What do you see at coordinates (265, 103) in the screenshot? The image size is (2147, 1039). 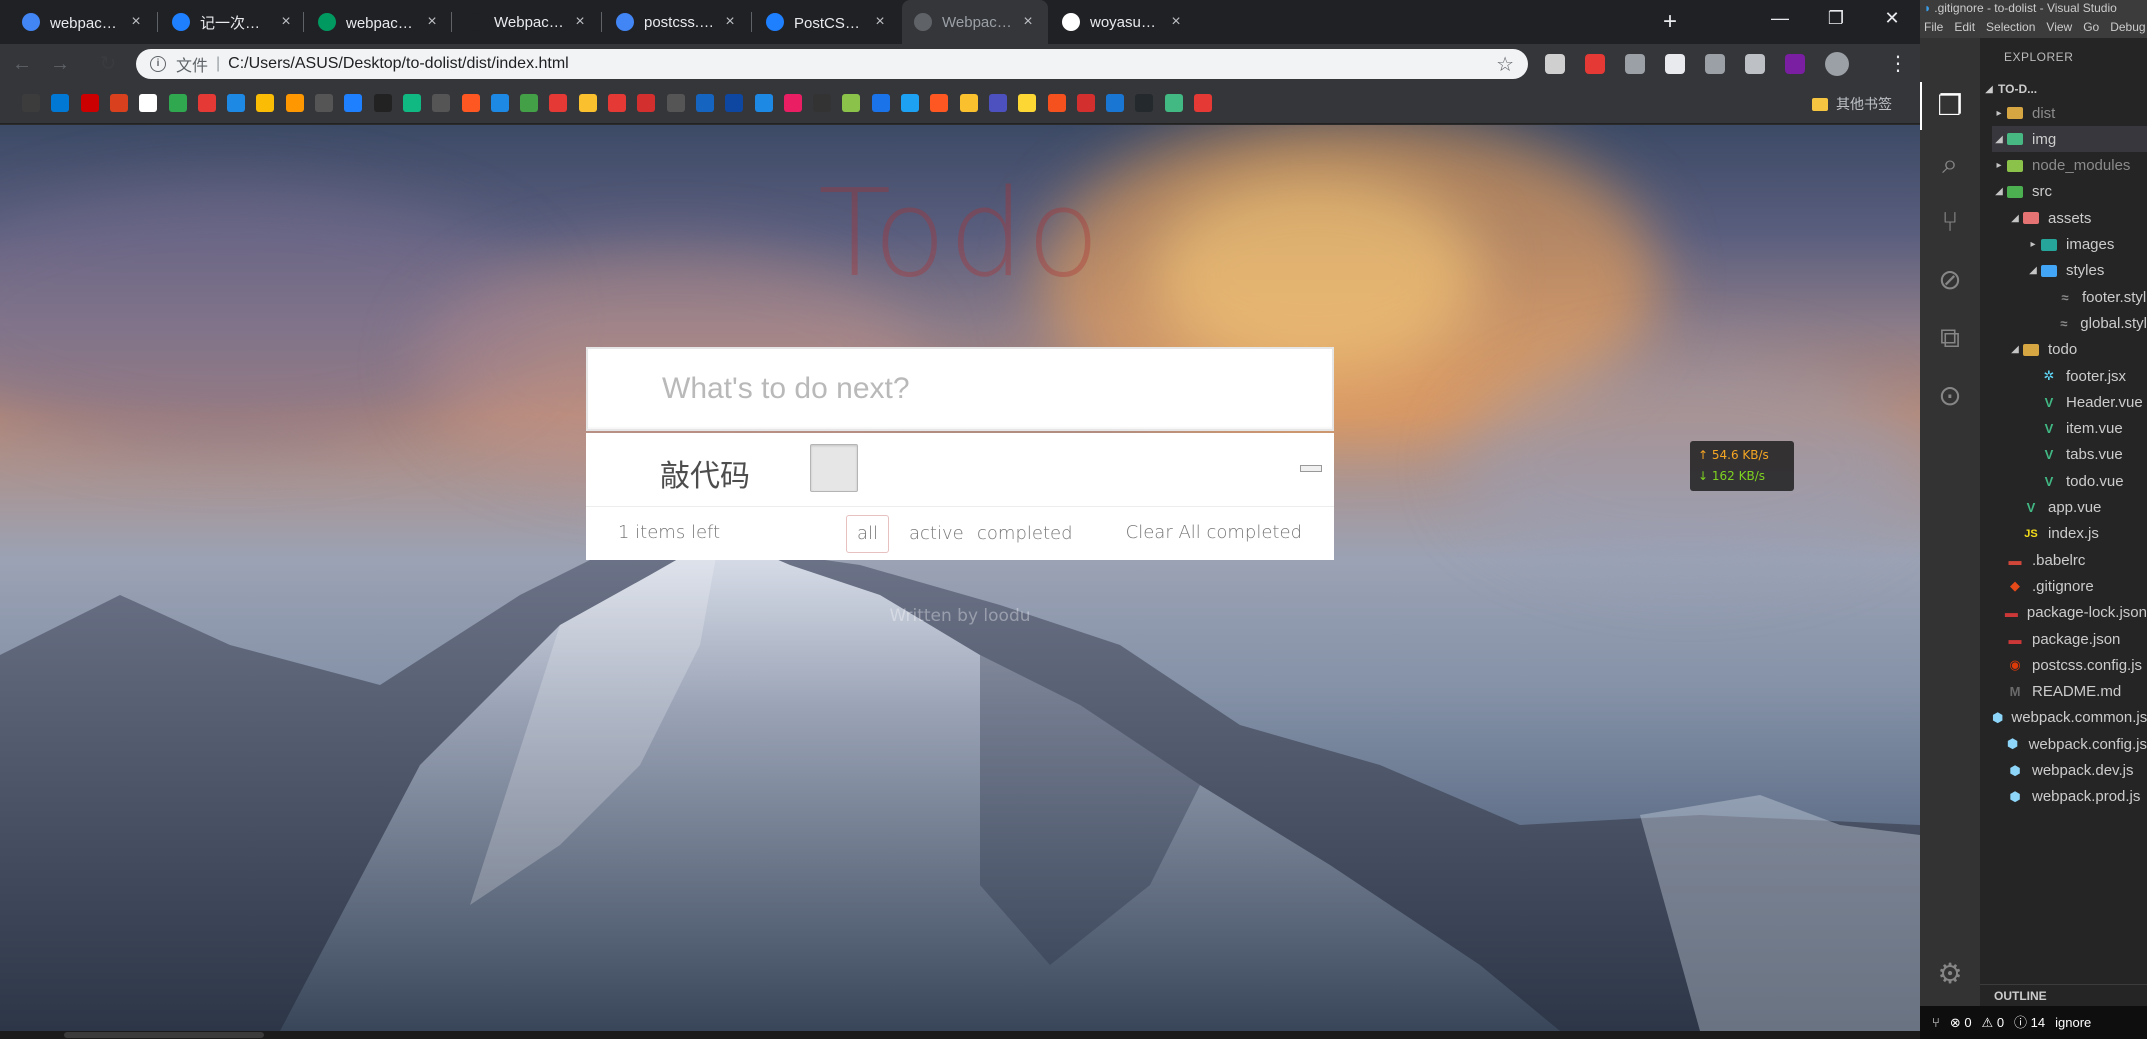 I see `chrome-icon` at bounding box center [265, 103].